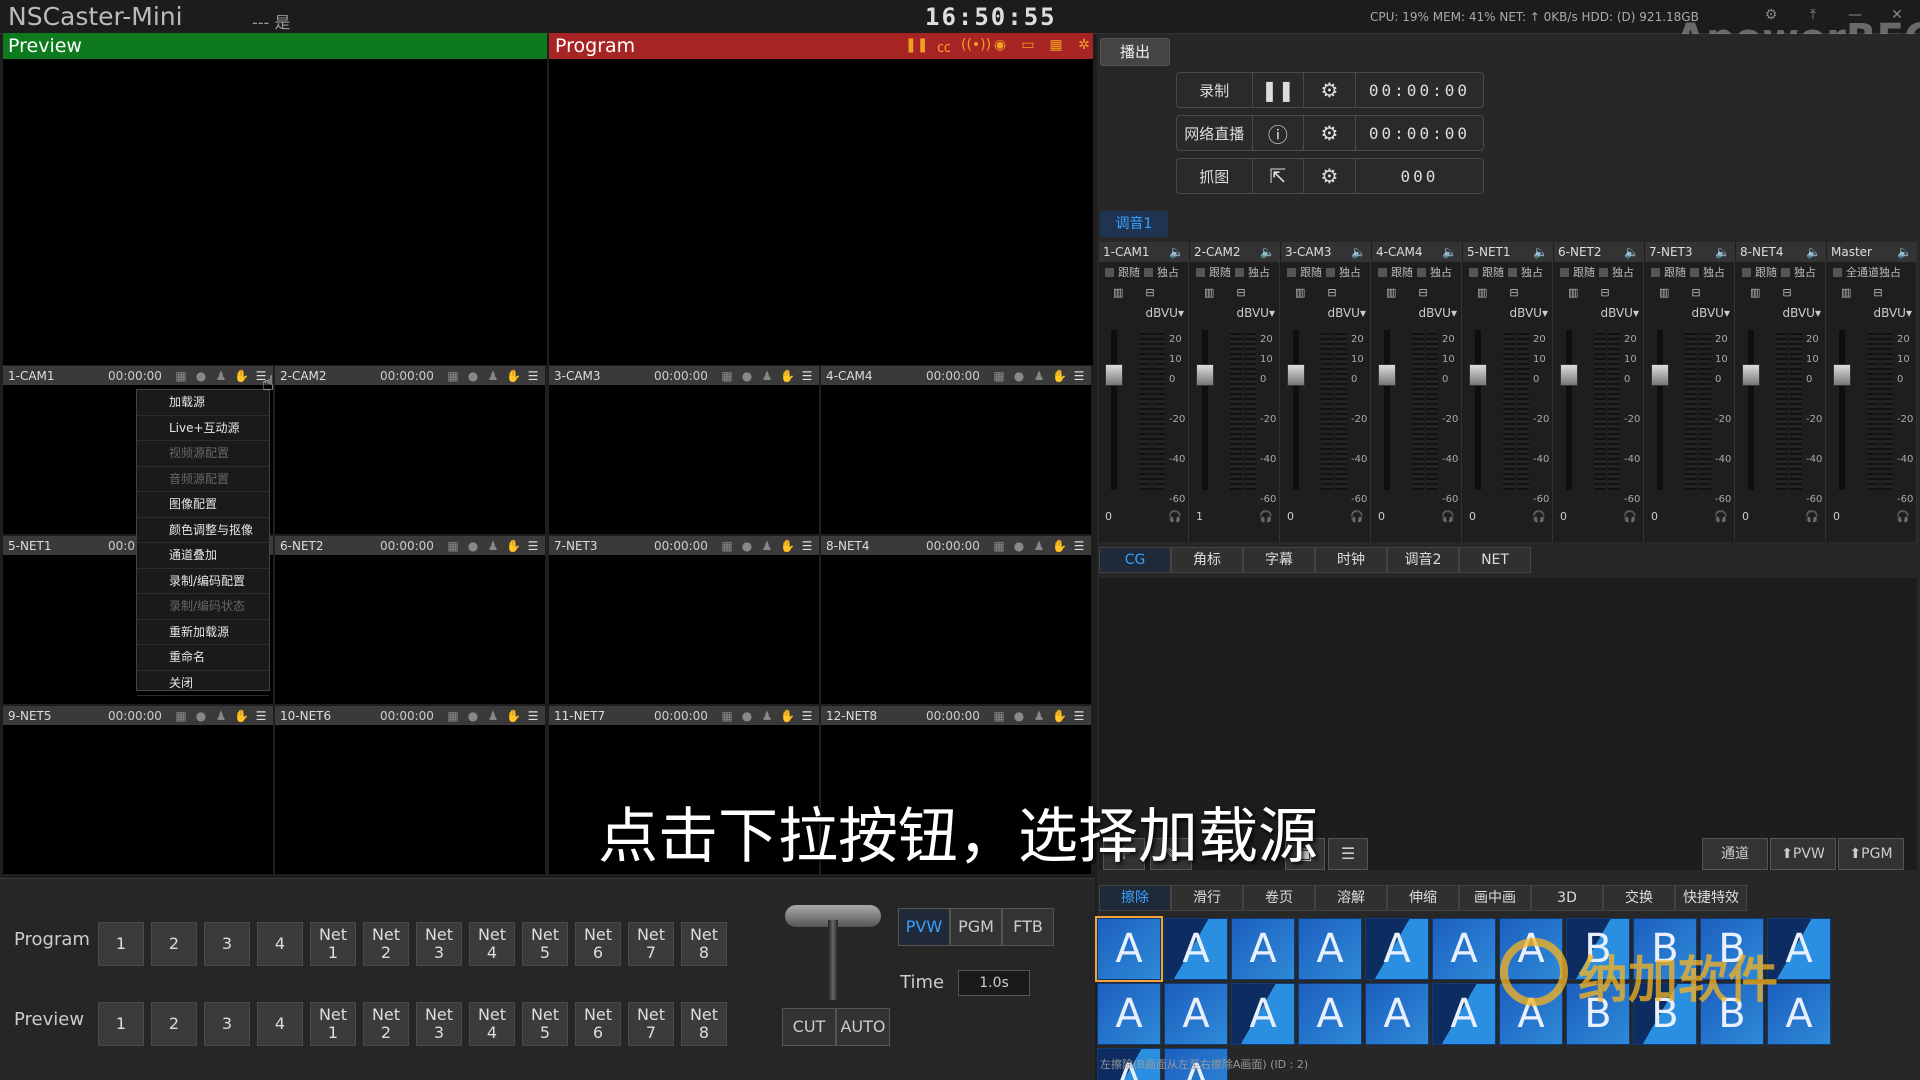  Describe the element at coordinates (203, 428) in the screenshot. I see `menu-item-live-interactive: Live+互动源` at that location.